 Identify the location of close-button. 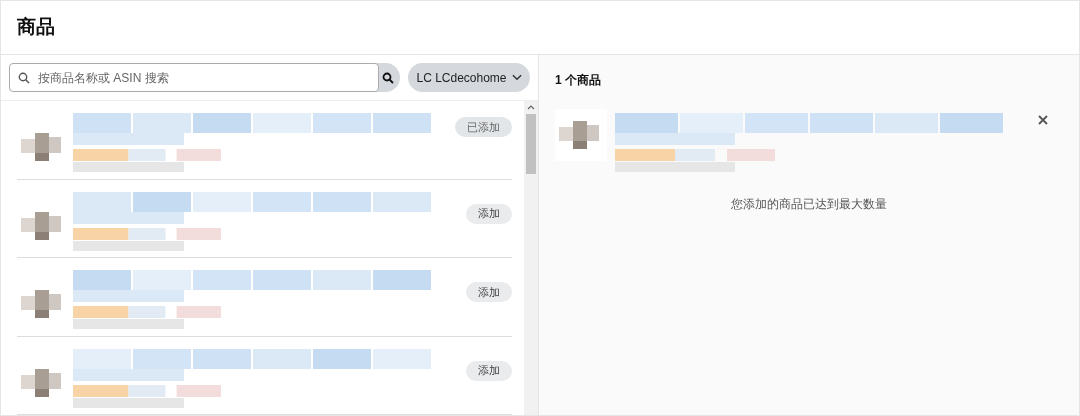
(1044, 120).